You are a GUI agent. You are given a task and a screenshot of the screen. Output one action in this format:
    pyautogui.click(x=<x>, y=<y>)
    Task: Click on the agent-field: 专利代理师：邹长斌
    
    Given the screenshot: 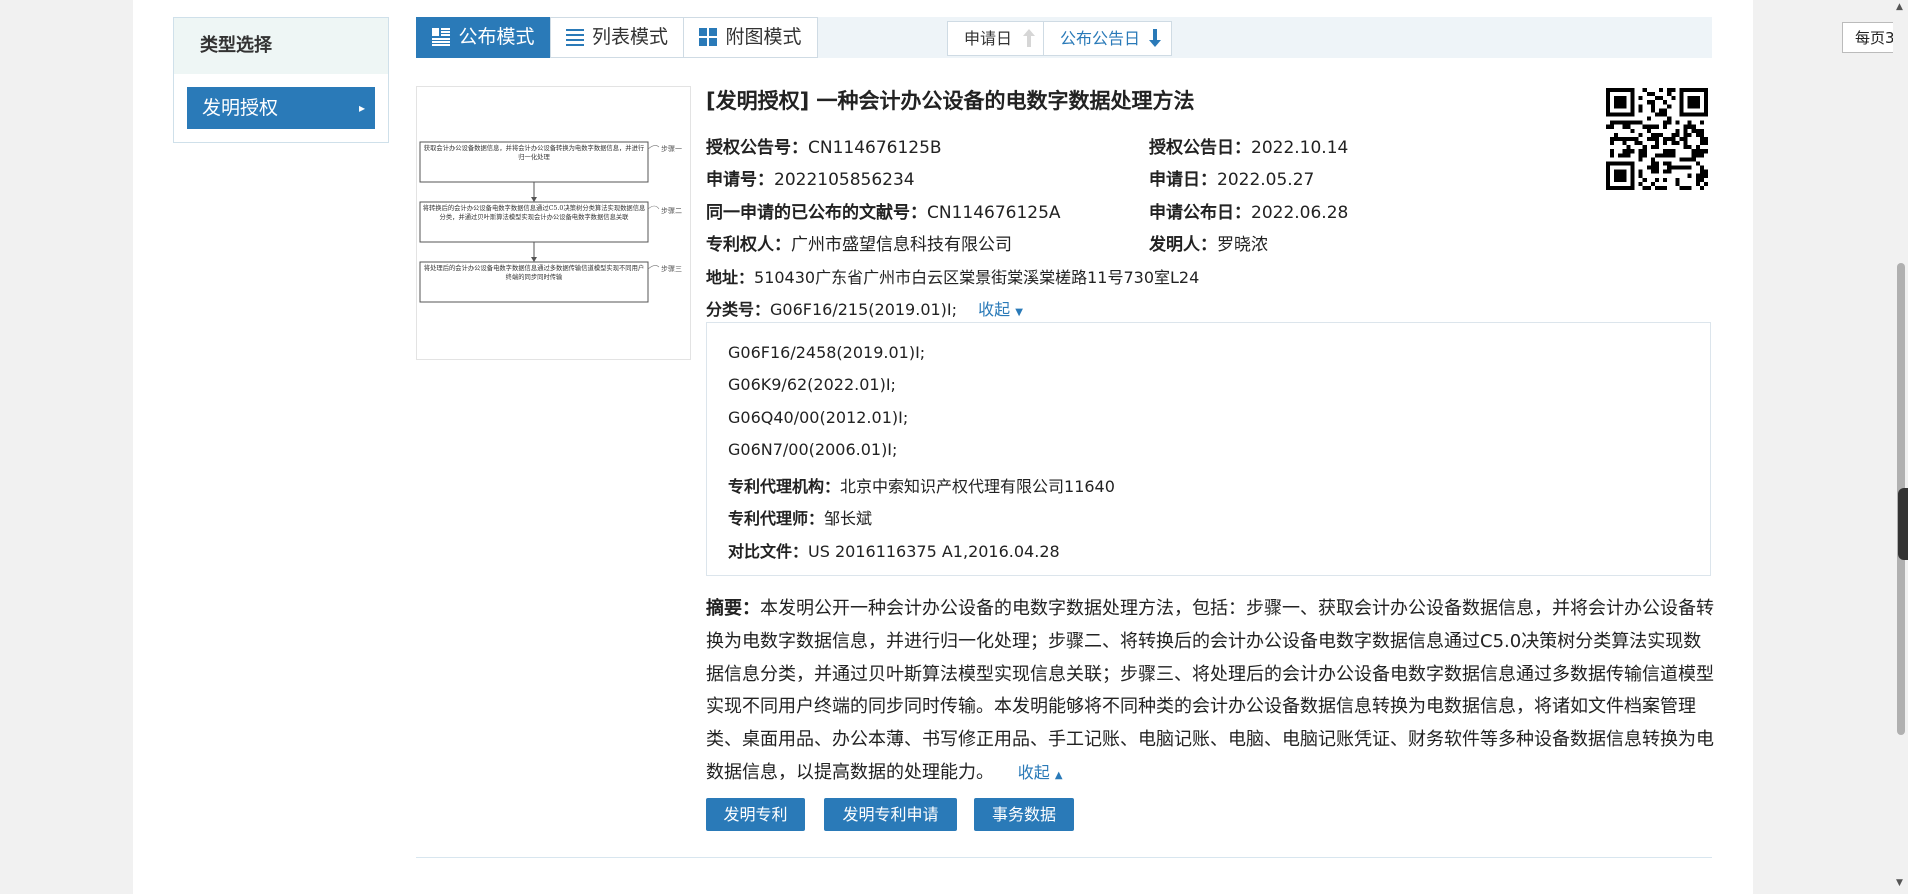 What is the action you would take?
    pyautogui.click(x=800, y=518)
    